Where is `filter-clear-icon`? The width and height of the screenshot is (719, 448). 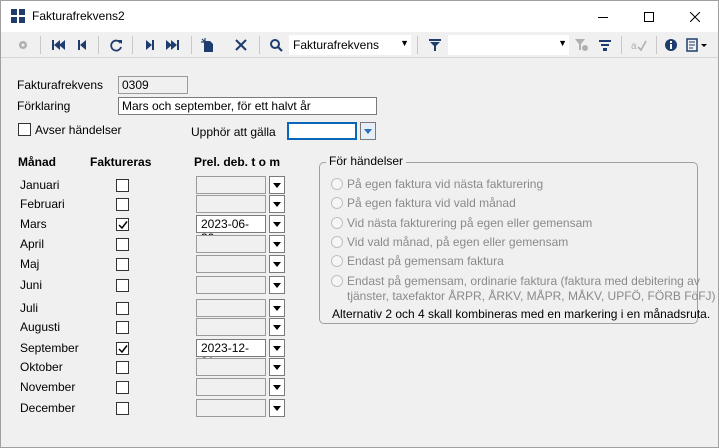 filter-clear-icon is located at coordinates (581, 45).